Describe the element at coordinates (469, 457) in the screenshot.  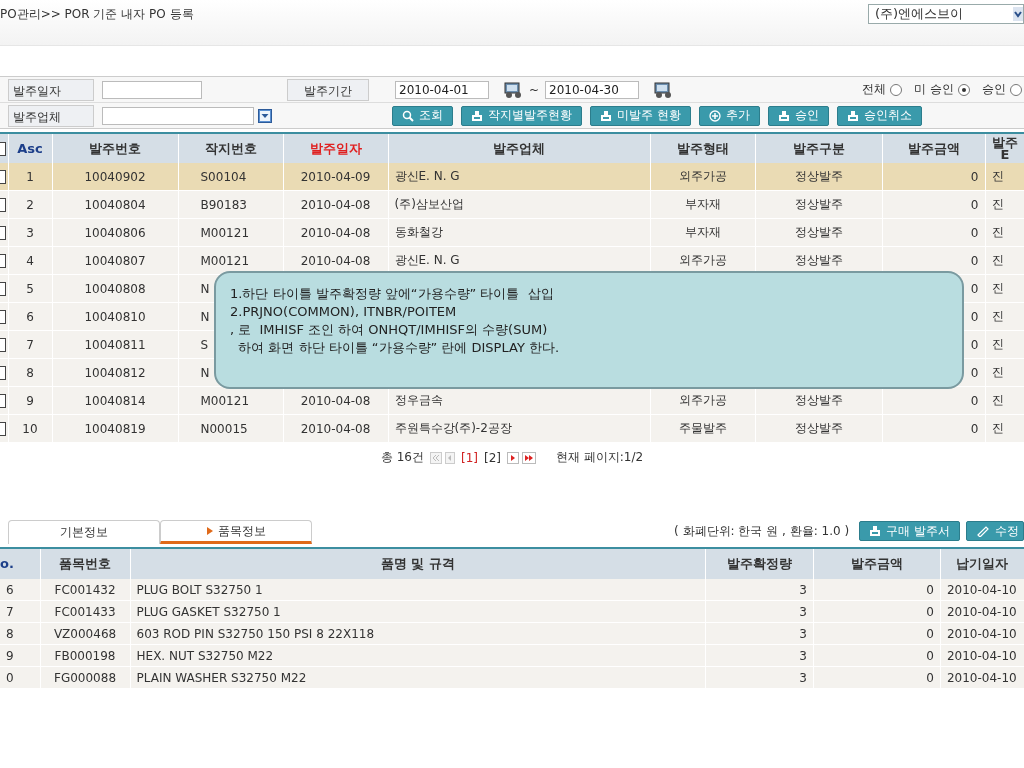
I see `page-link: [1]` at that location.